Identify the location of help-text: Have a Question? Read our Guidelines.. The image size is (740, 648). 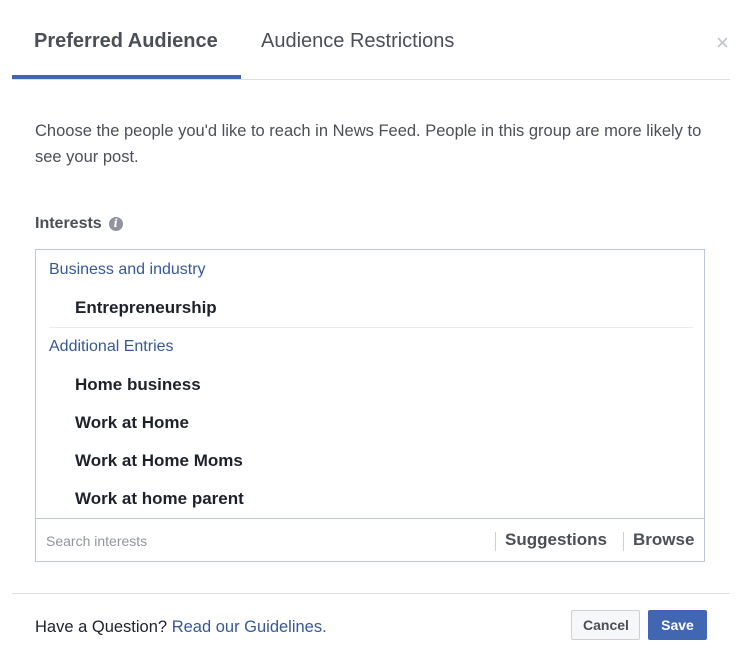
(181, 627).